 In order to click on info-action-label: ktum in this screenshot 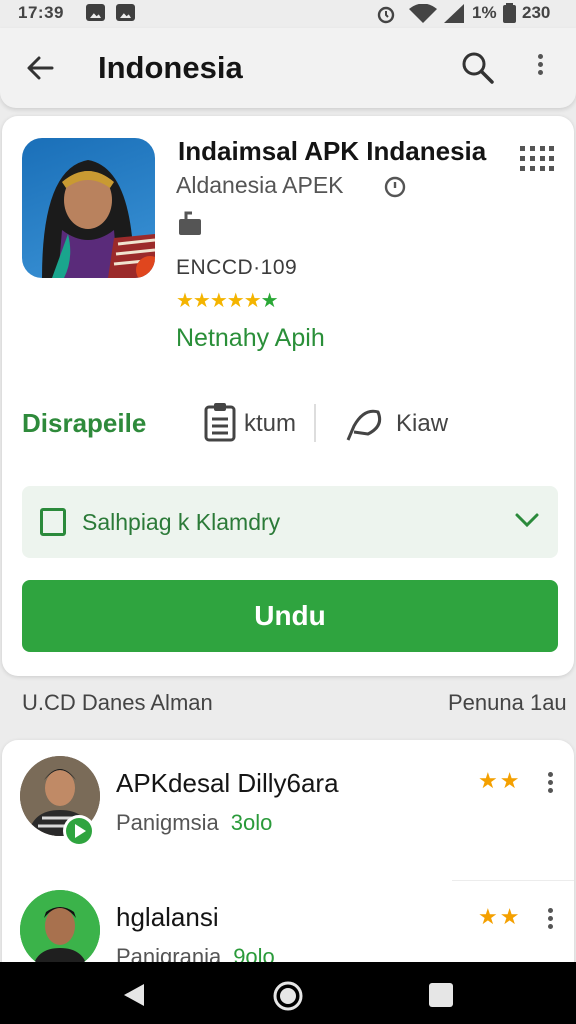, I will do `click(270, 424)`.